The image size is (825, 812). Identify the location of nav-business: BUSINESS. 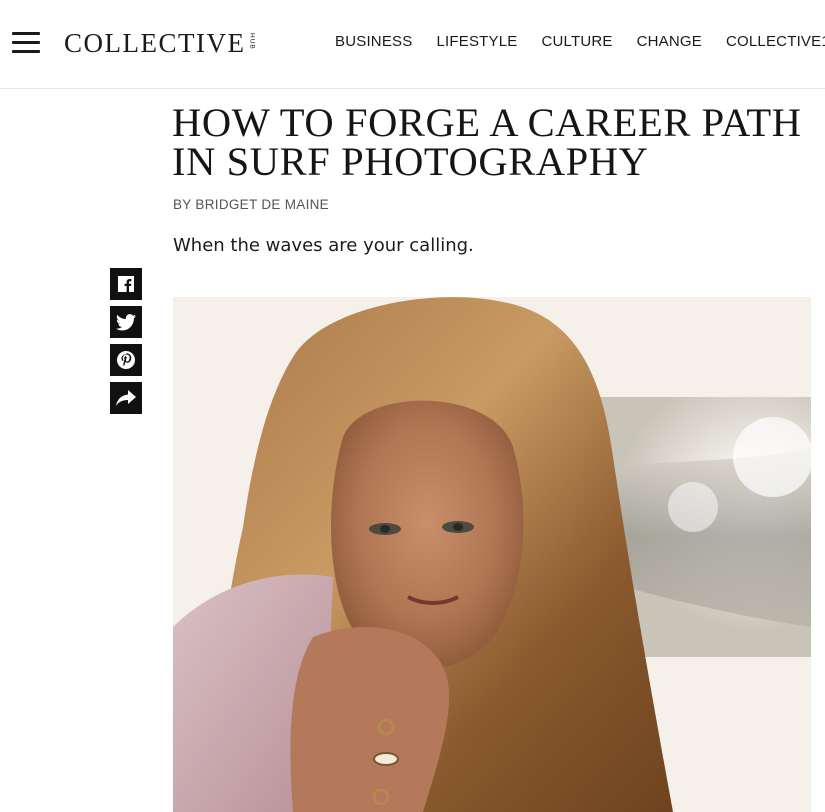
(373, 41).